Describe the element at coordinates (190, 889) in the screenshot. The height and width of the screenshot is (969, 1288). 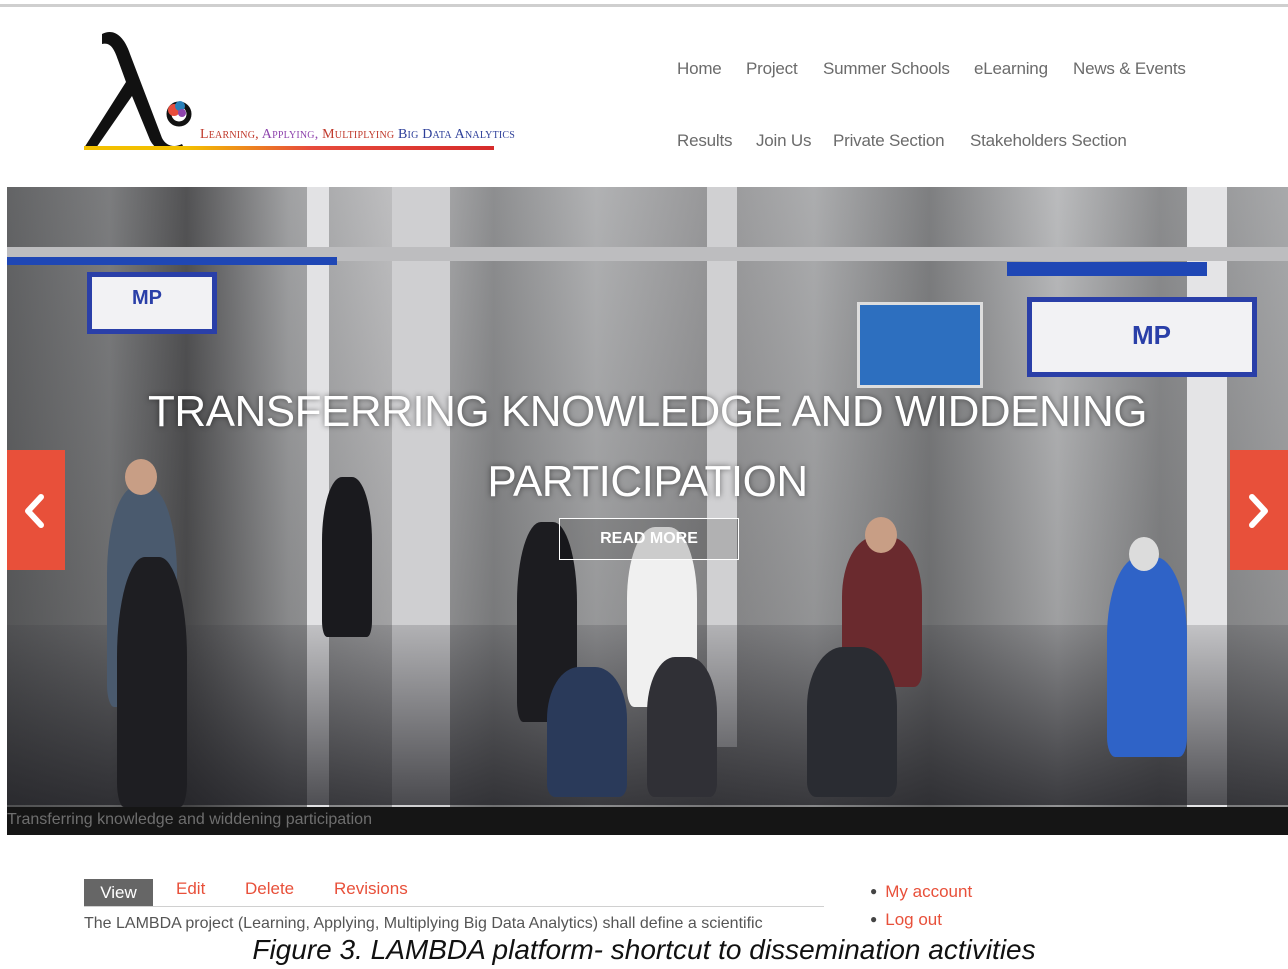
I see `tab-edit: Edit` at that location.